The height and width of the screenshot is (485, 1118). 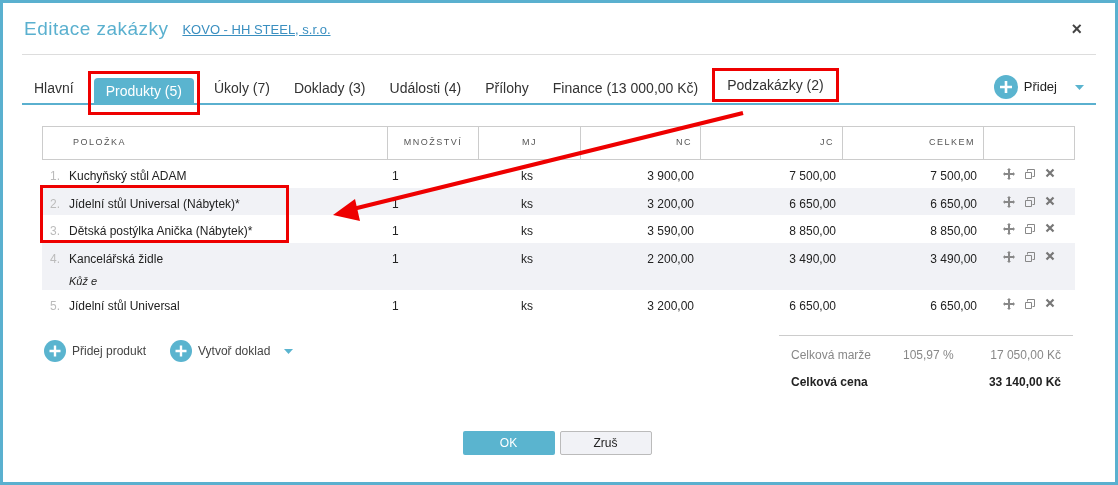 I want to click on column-header: MJ, so click(x=530, y=143).